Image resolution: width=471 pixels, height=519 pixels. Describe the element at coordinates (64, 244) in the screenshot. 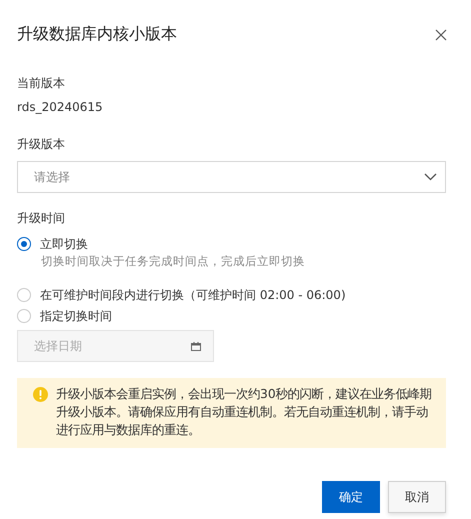

I see `radio-label: 立即切换` at that location.